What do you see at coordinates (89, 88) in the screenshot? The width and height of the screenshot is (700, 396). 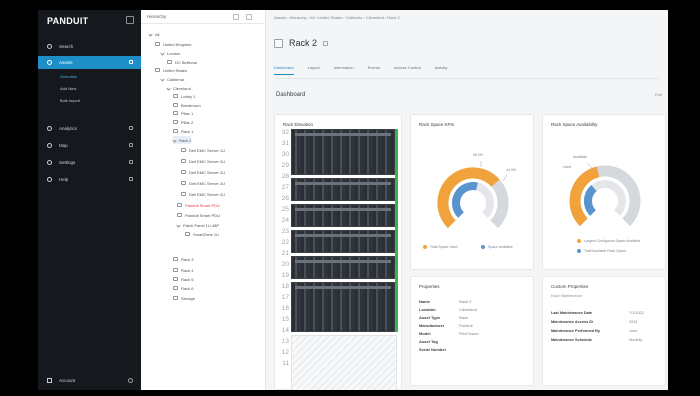 I see `sidebar-subitem-add-new: Add New` at bounding box center [89, 88].